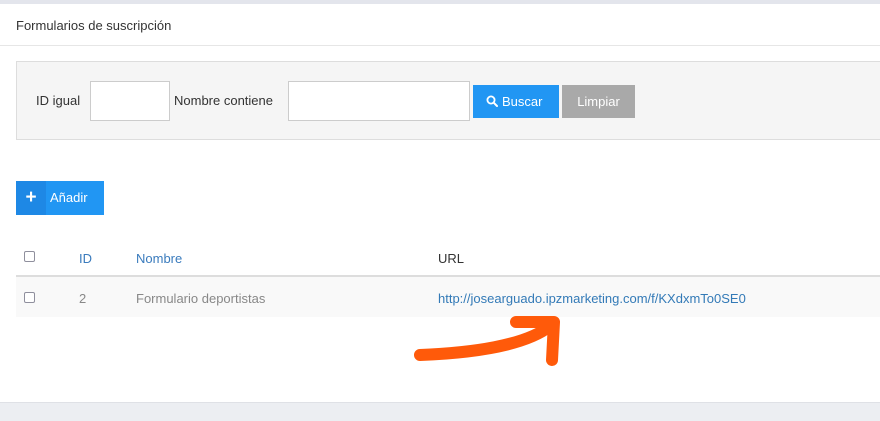 Image resolution: width=880 pixels, height=421 pixels. I want to click on table-header: ID Nombre URL, so click(448, 256).